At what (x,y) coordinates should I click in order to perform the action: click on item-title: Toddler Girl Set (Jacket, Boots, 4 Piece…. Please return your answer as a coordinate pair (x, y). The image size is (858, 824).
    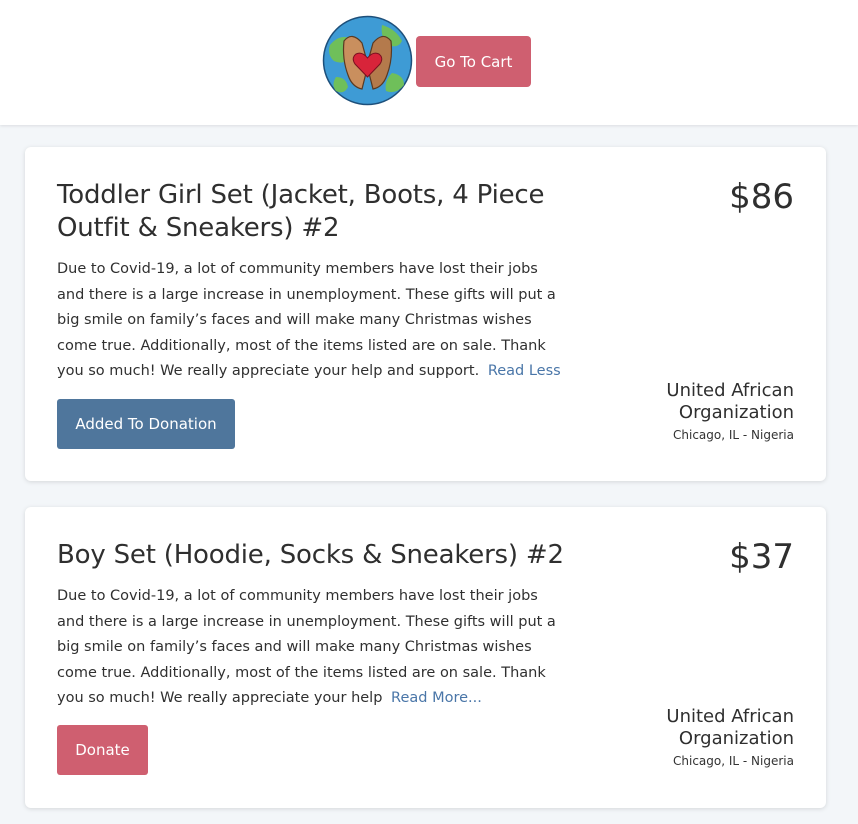
    Looking at the image, I should click on (301, 211).